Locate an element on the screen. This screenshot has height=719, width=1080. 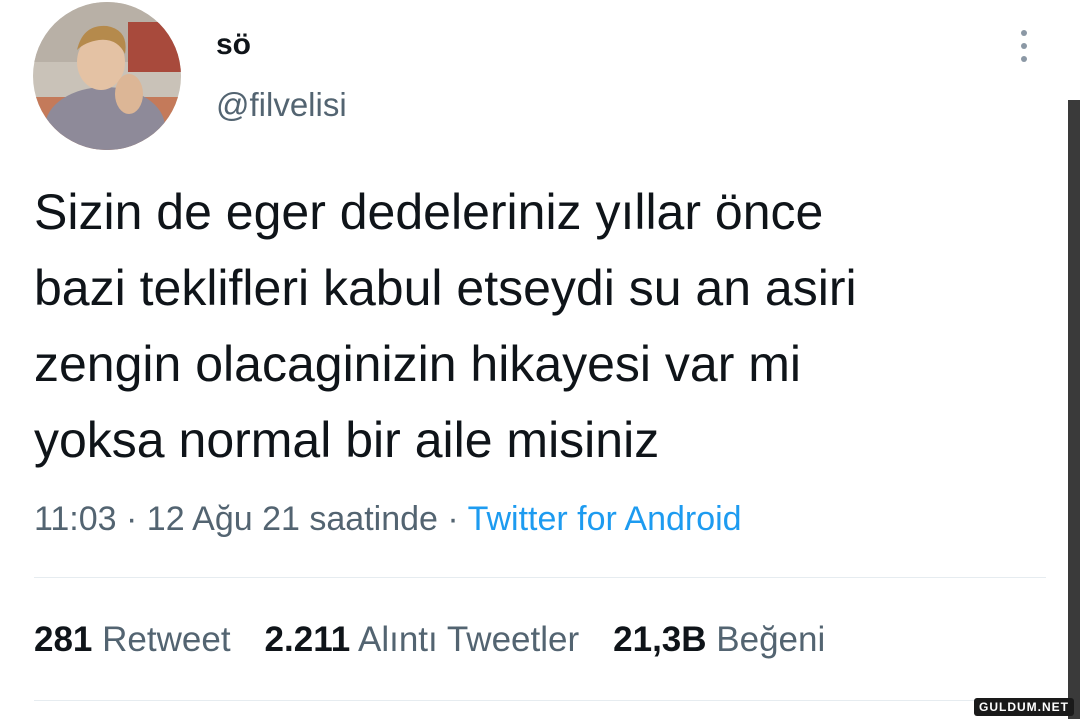
like-count: 21,3B Beğeni is located at coordinates (719, 640).